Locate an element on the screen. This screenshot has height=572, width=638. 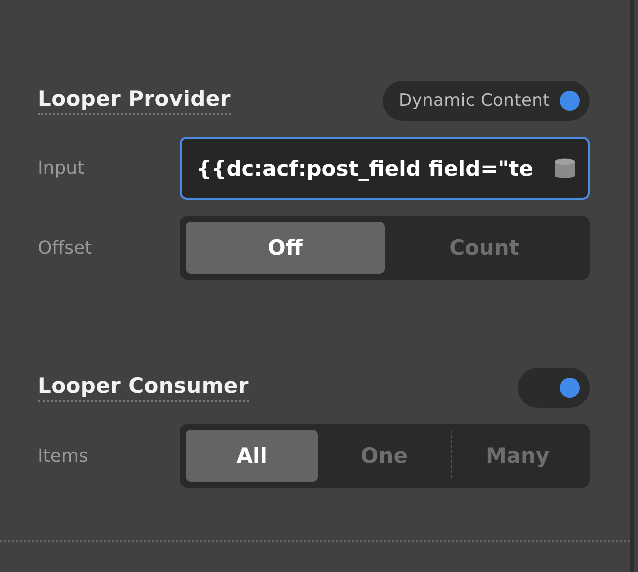
database-icon is located at coordinates (565, 168).